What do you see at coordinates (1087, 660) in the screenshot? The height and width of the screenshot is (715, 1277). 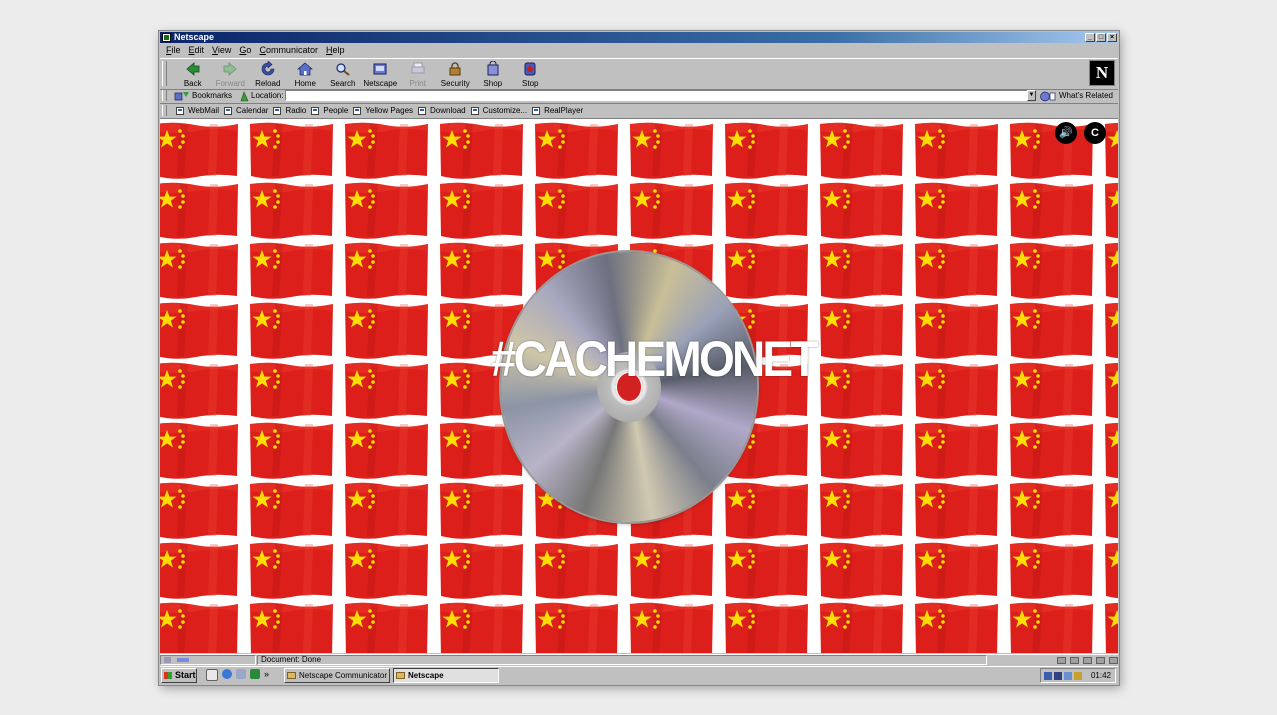 I see `newsgroups-icon` at bounding box center [1087, 660].